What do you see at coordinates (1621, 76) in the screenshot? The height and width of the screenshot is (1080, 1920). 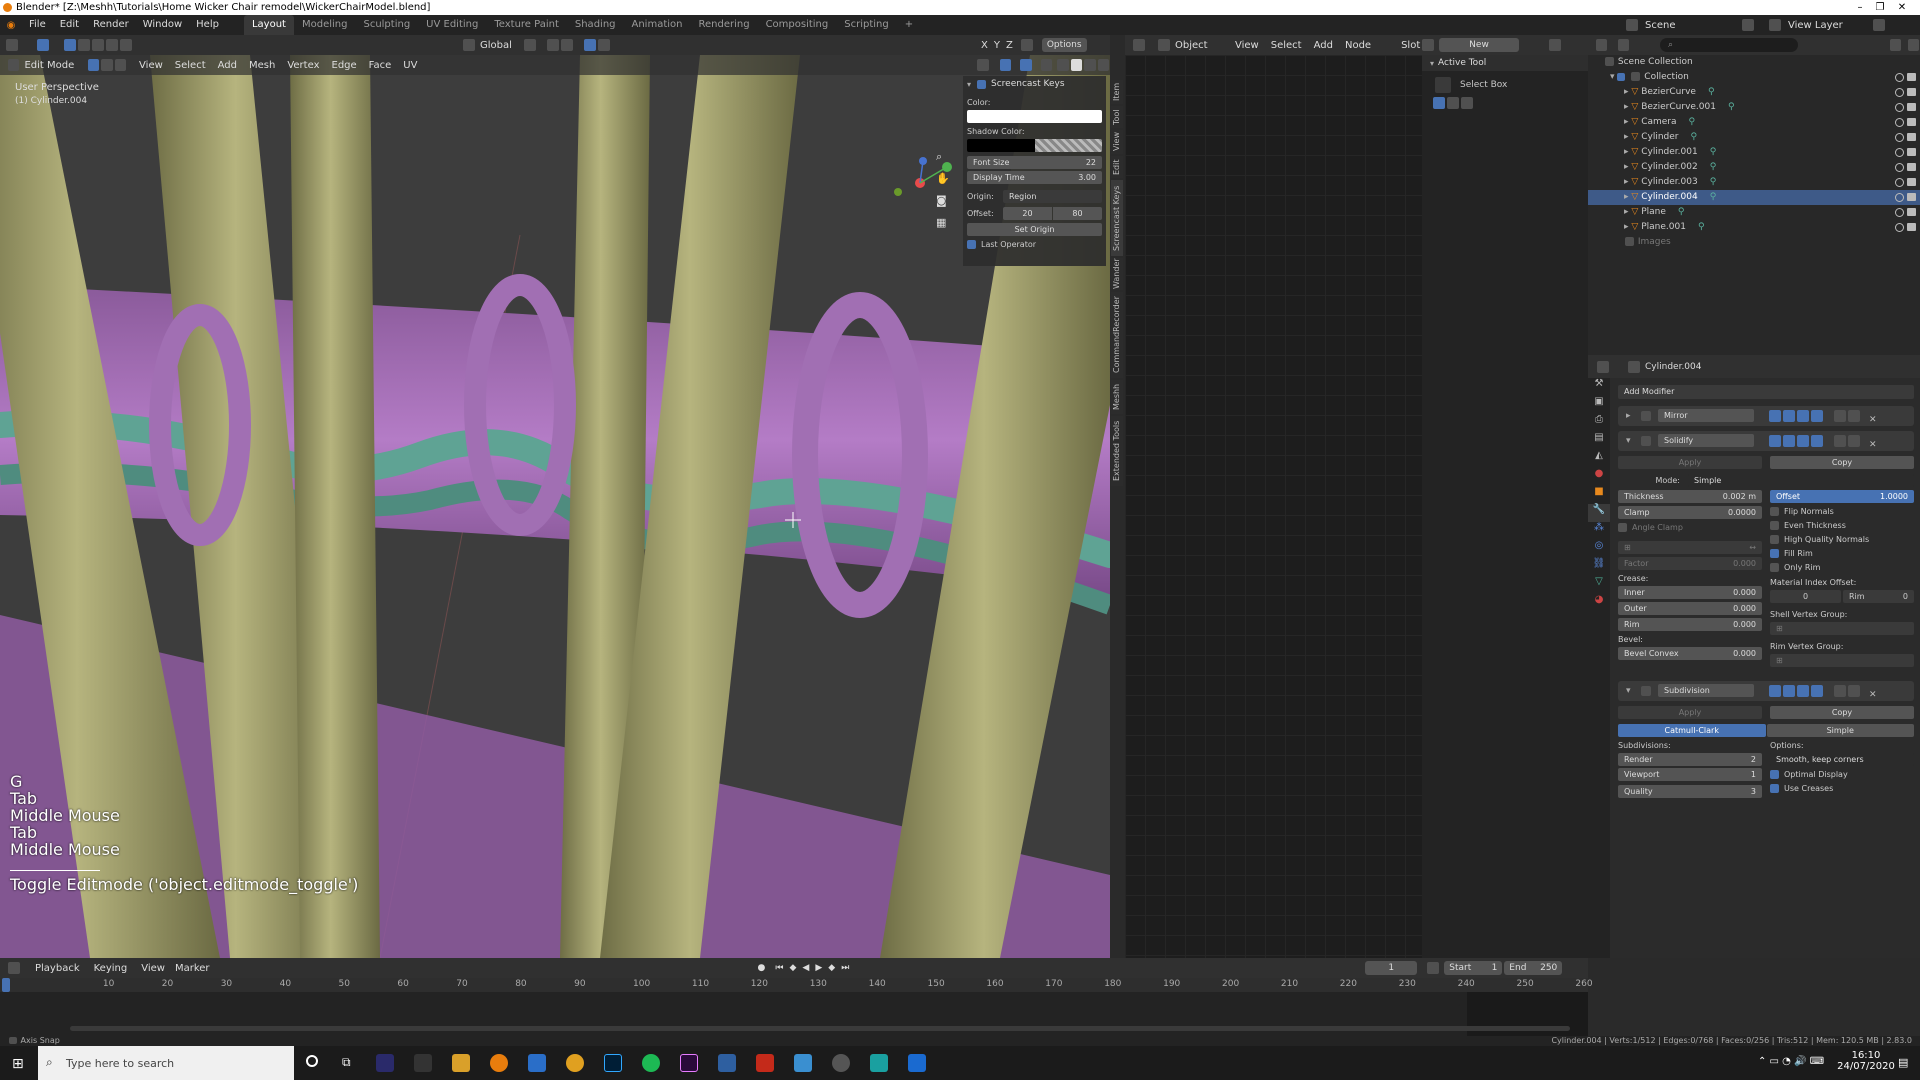 I see `collection-checkbox` at bounding box center [1621, 76].